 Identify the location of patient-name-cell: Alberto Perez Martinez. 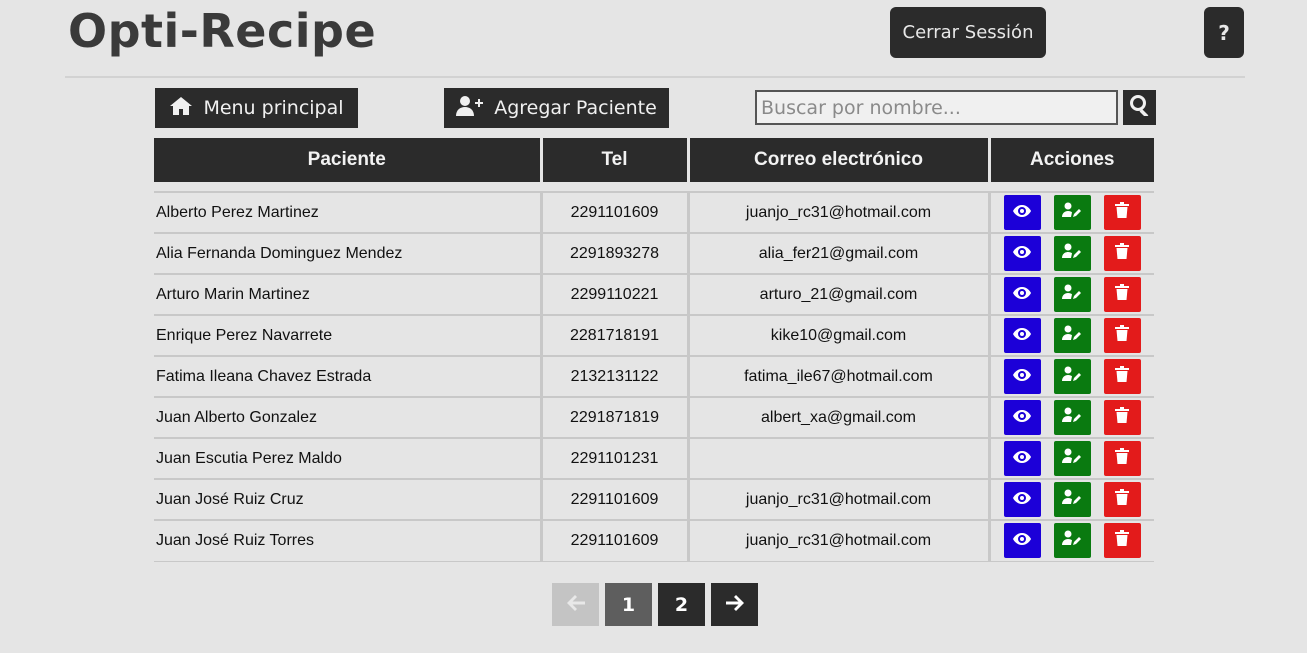
(347, 212).